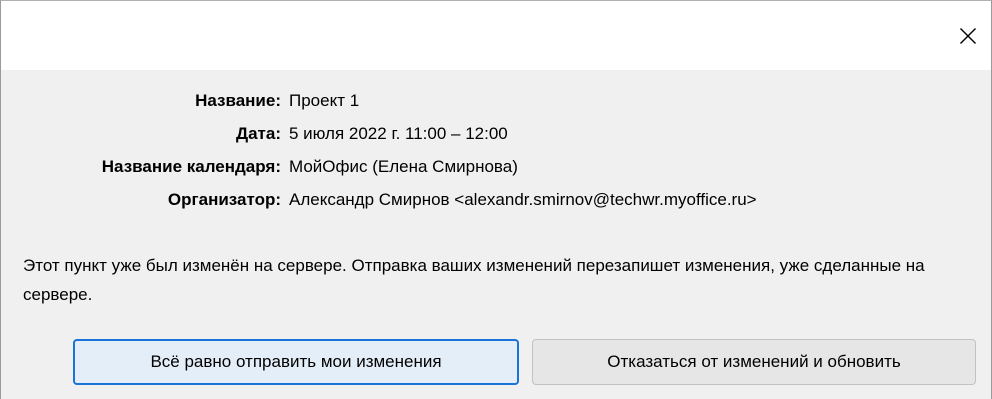 This screenshot has height=399, width=992. I want to click on send-anyway-button: Всё равно отправить мои изменения, so click(296, 362).